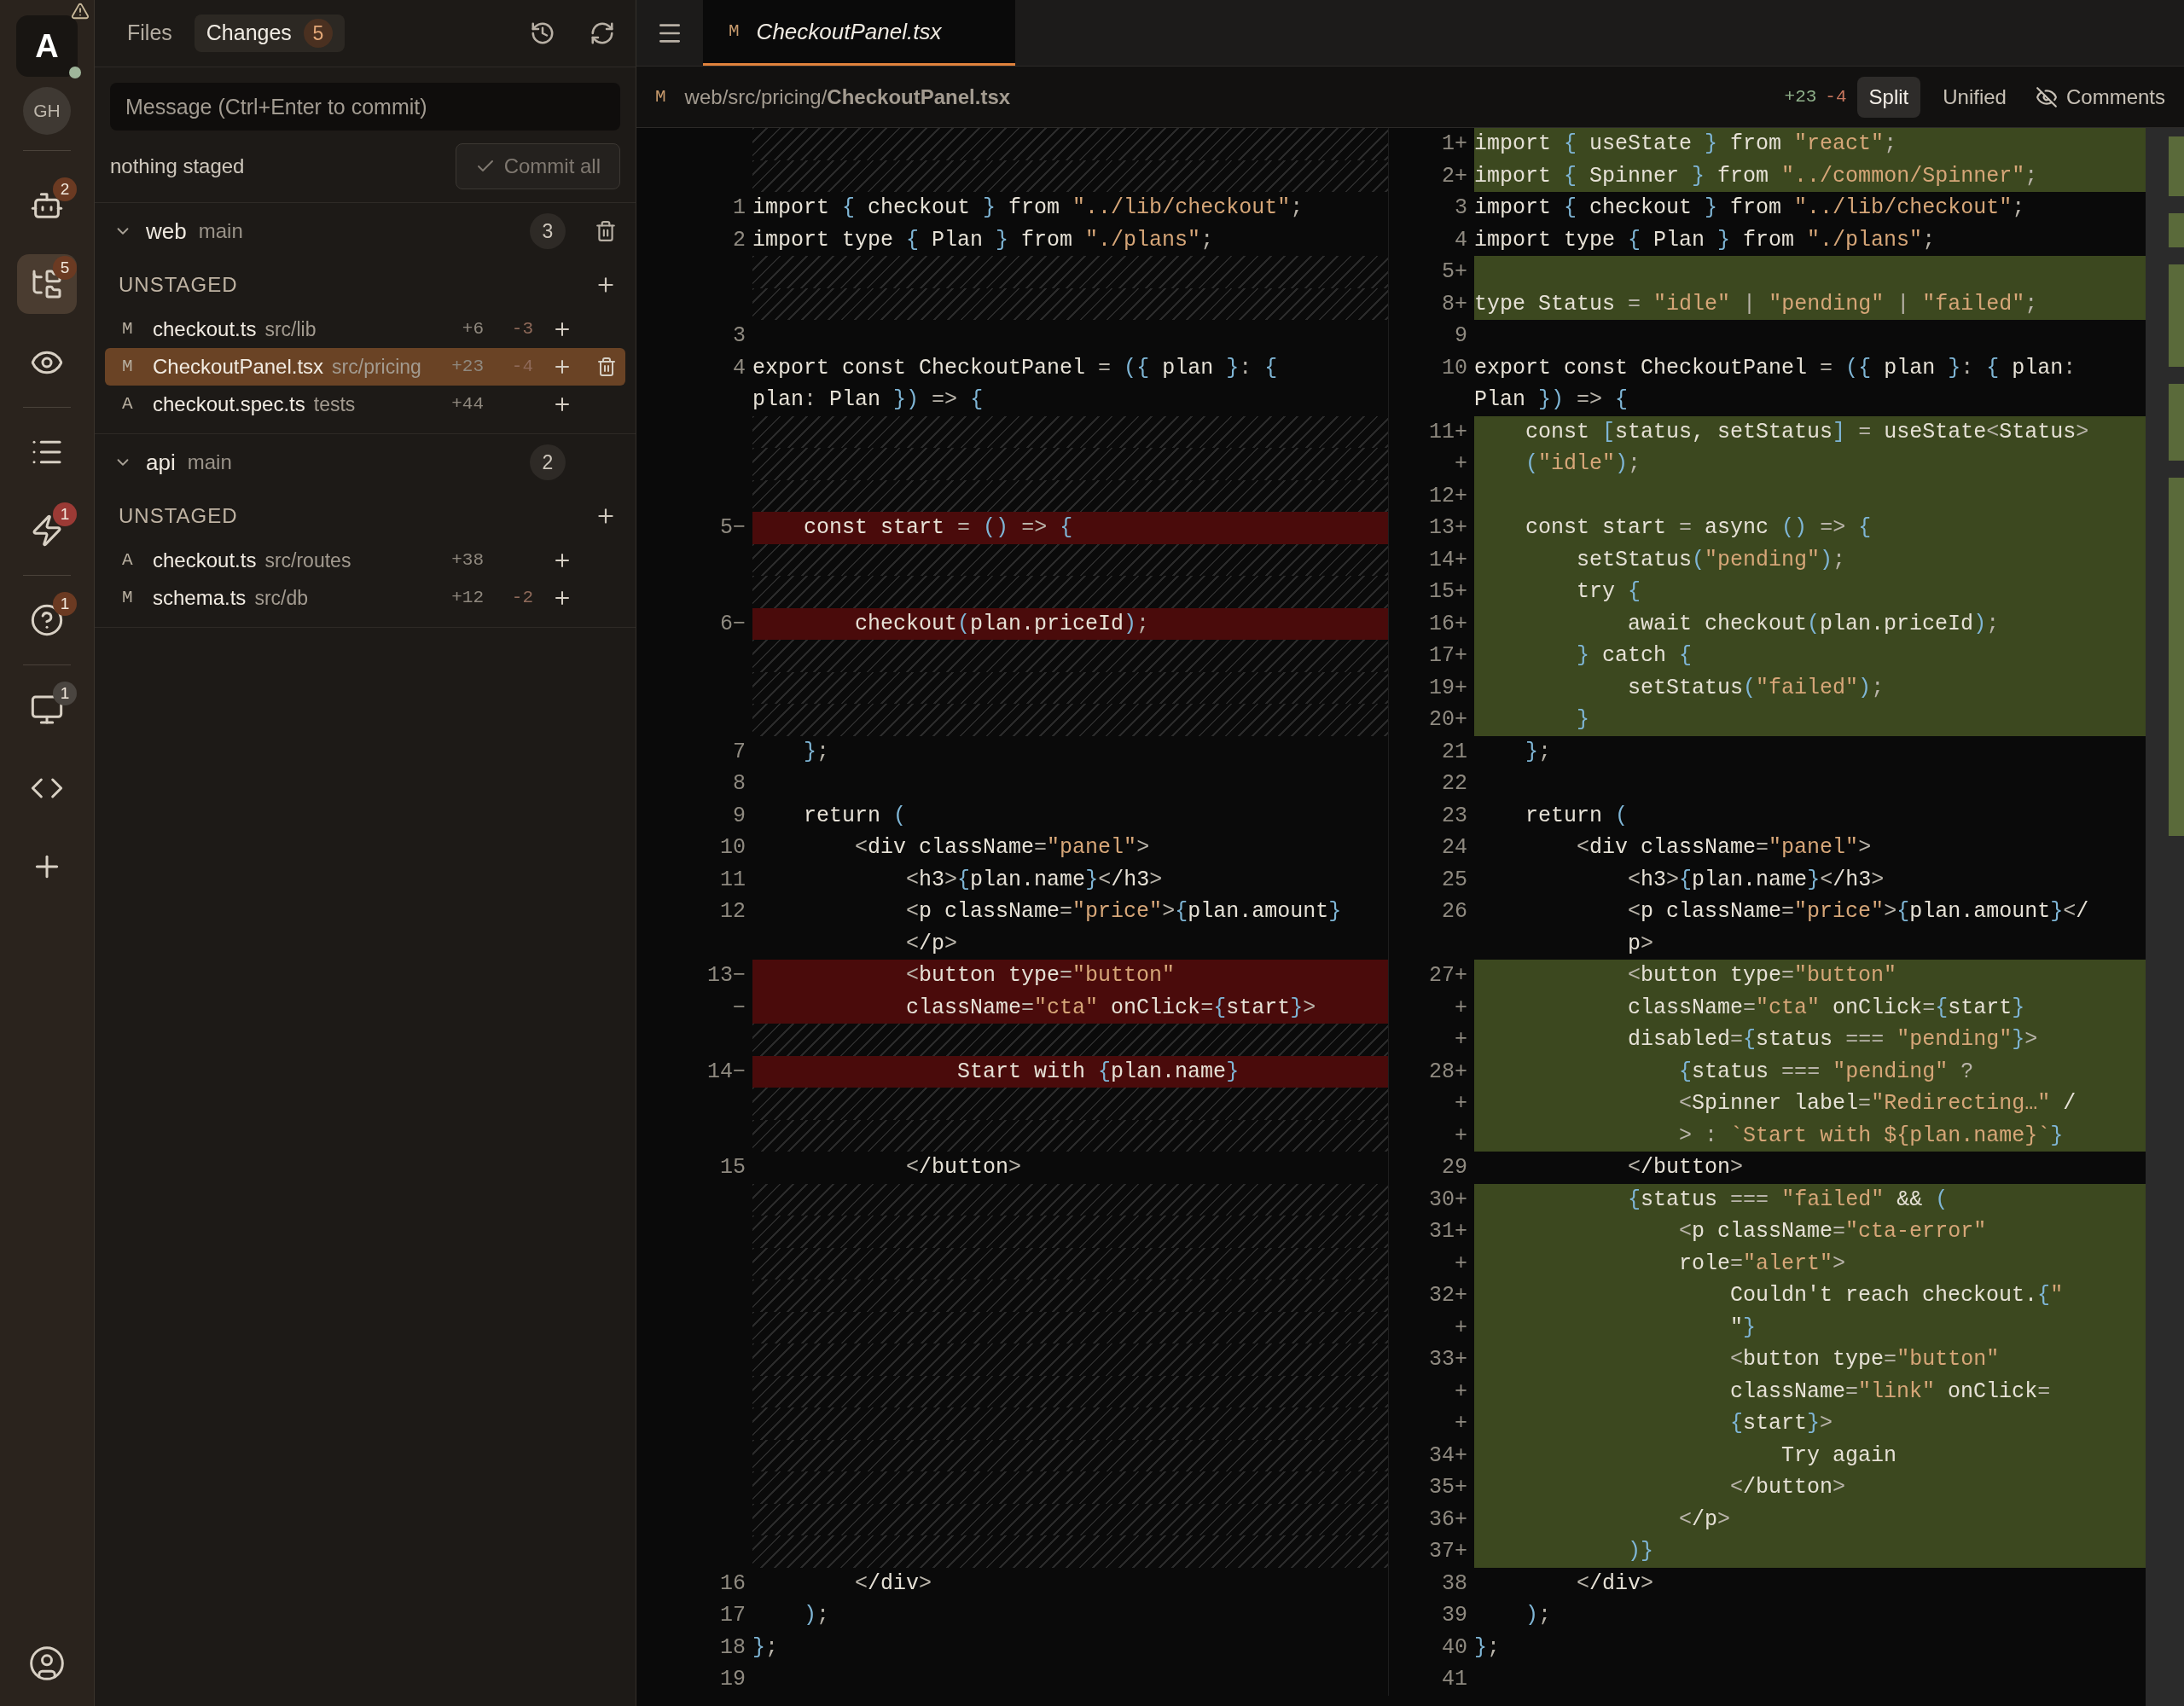 The image size is (2184, 1706). Describe the element at coordinates (149, 33) in the screenshot. I see `panel-tab: Files` at that location.